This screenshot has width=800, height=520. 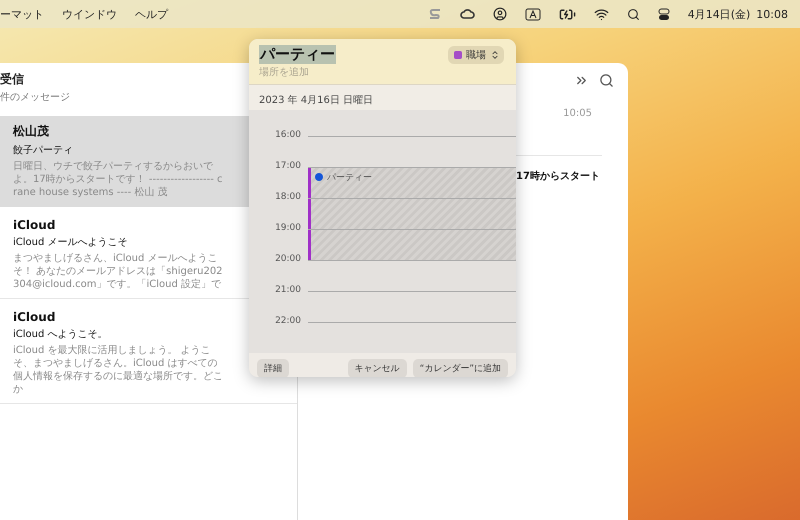 What do you see at coordinates (349, 178) in the screenshot?
I see `event-title: パーティー` at bounding box center [349, 178].